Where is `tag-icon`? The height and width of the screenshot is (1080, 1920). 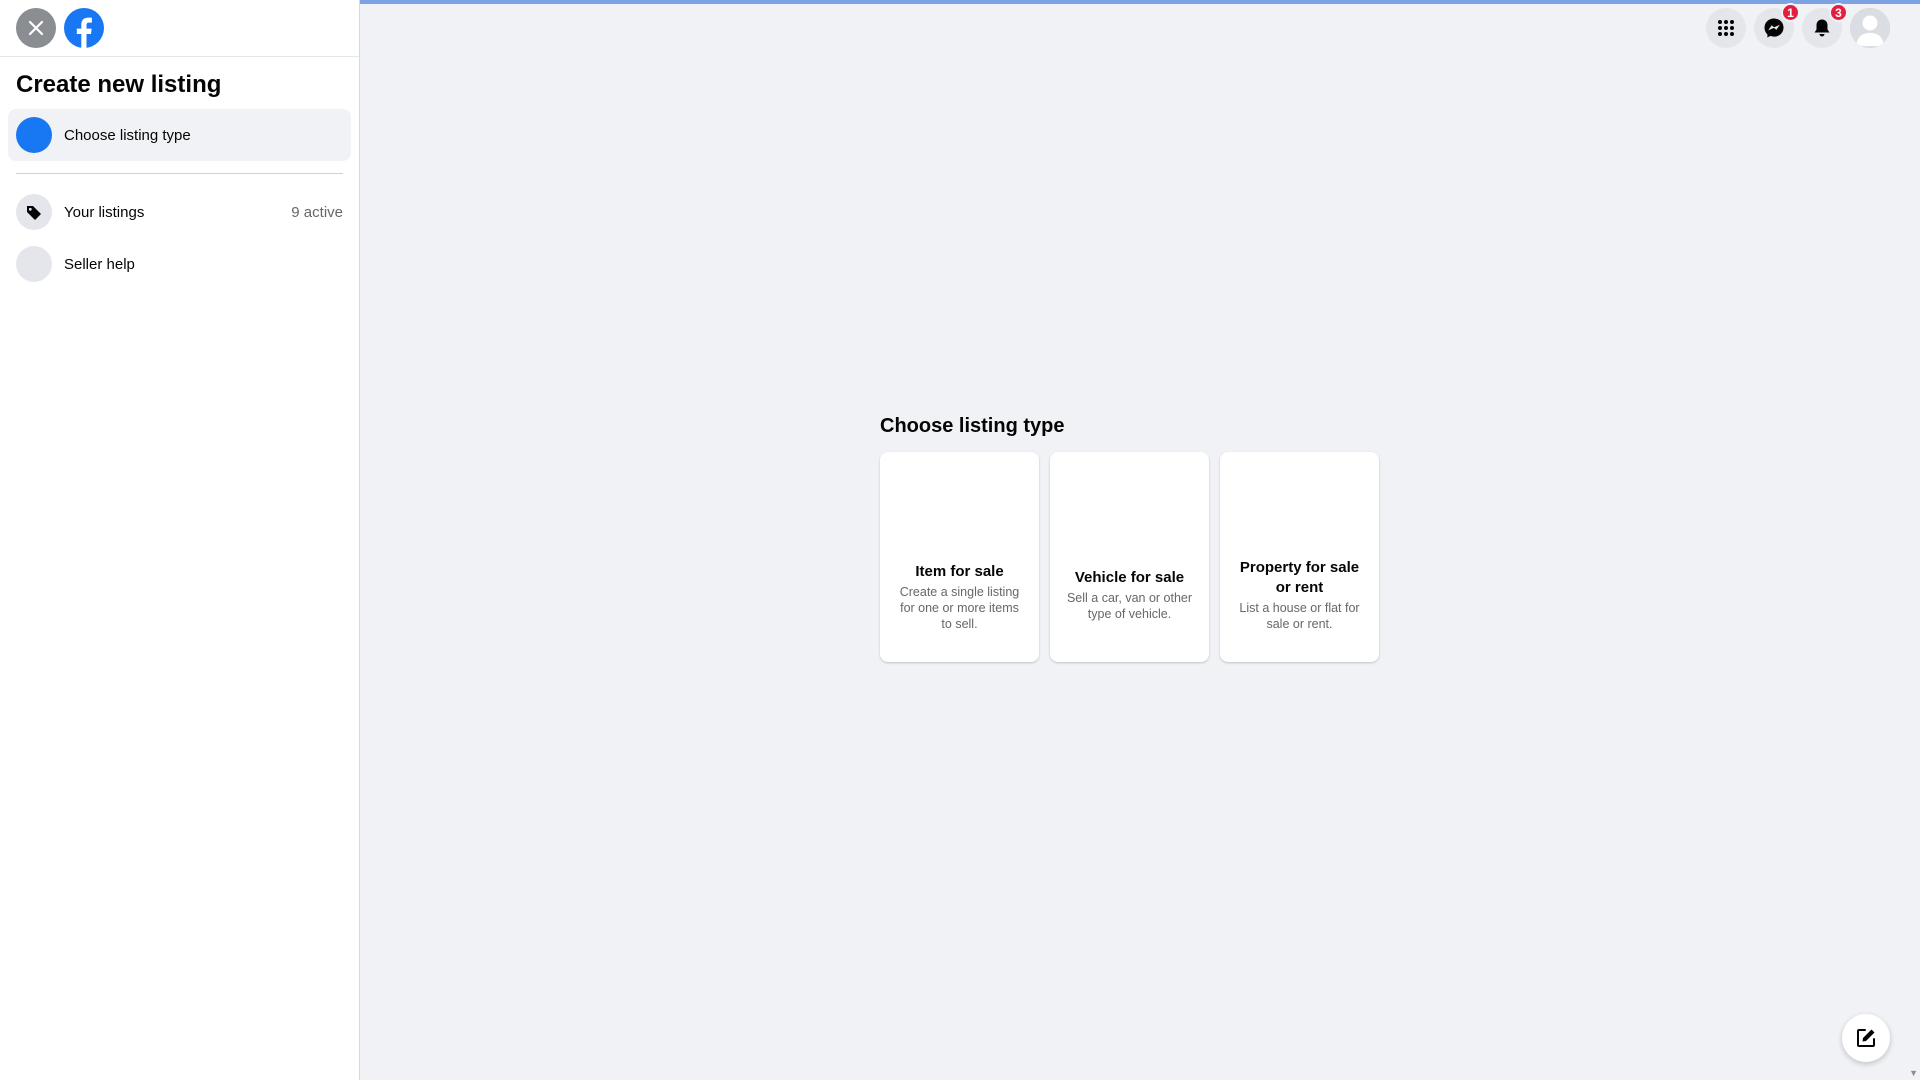
tag-icon is located at coordinates (34, 212).